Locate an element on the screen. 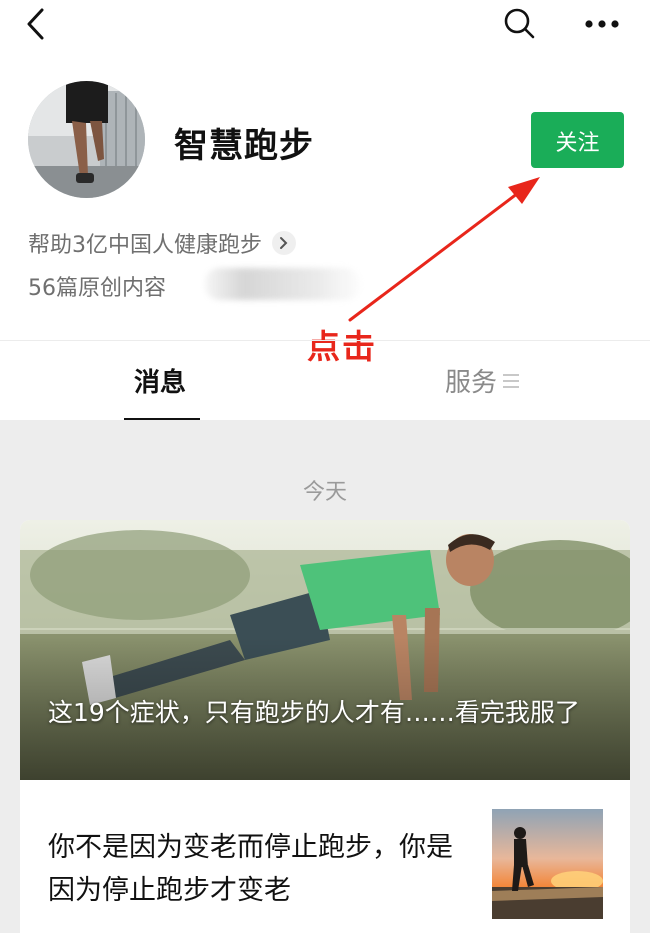 Image resolution: width=650 pixels, height=933 pixels. top-bar is located at coordinates (325, 25).